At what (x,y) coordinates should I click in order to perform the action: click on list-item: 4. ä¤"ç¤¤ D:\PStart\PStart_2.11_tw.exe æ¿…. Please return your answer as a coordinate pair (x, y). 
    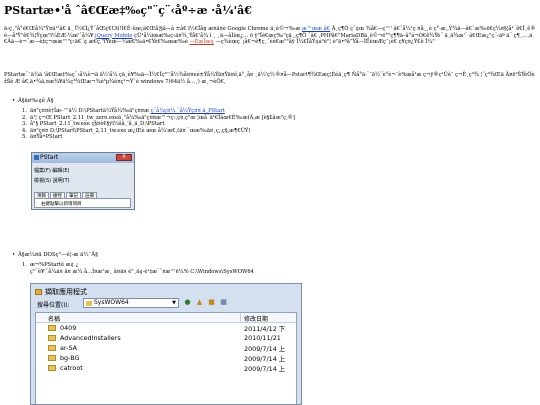
    Looking at the image, I should click on (136, 130).